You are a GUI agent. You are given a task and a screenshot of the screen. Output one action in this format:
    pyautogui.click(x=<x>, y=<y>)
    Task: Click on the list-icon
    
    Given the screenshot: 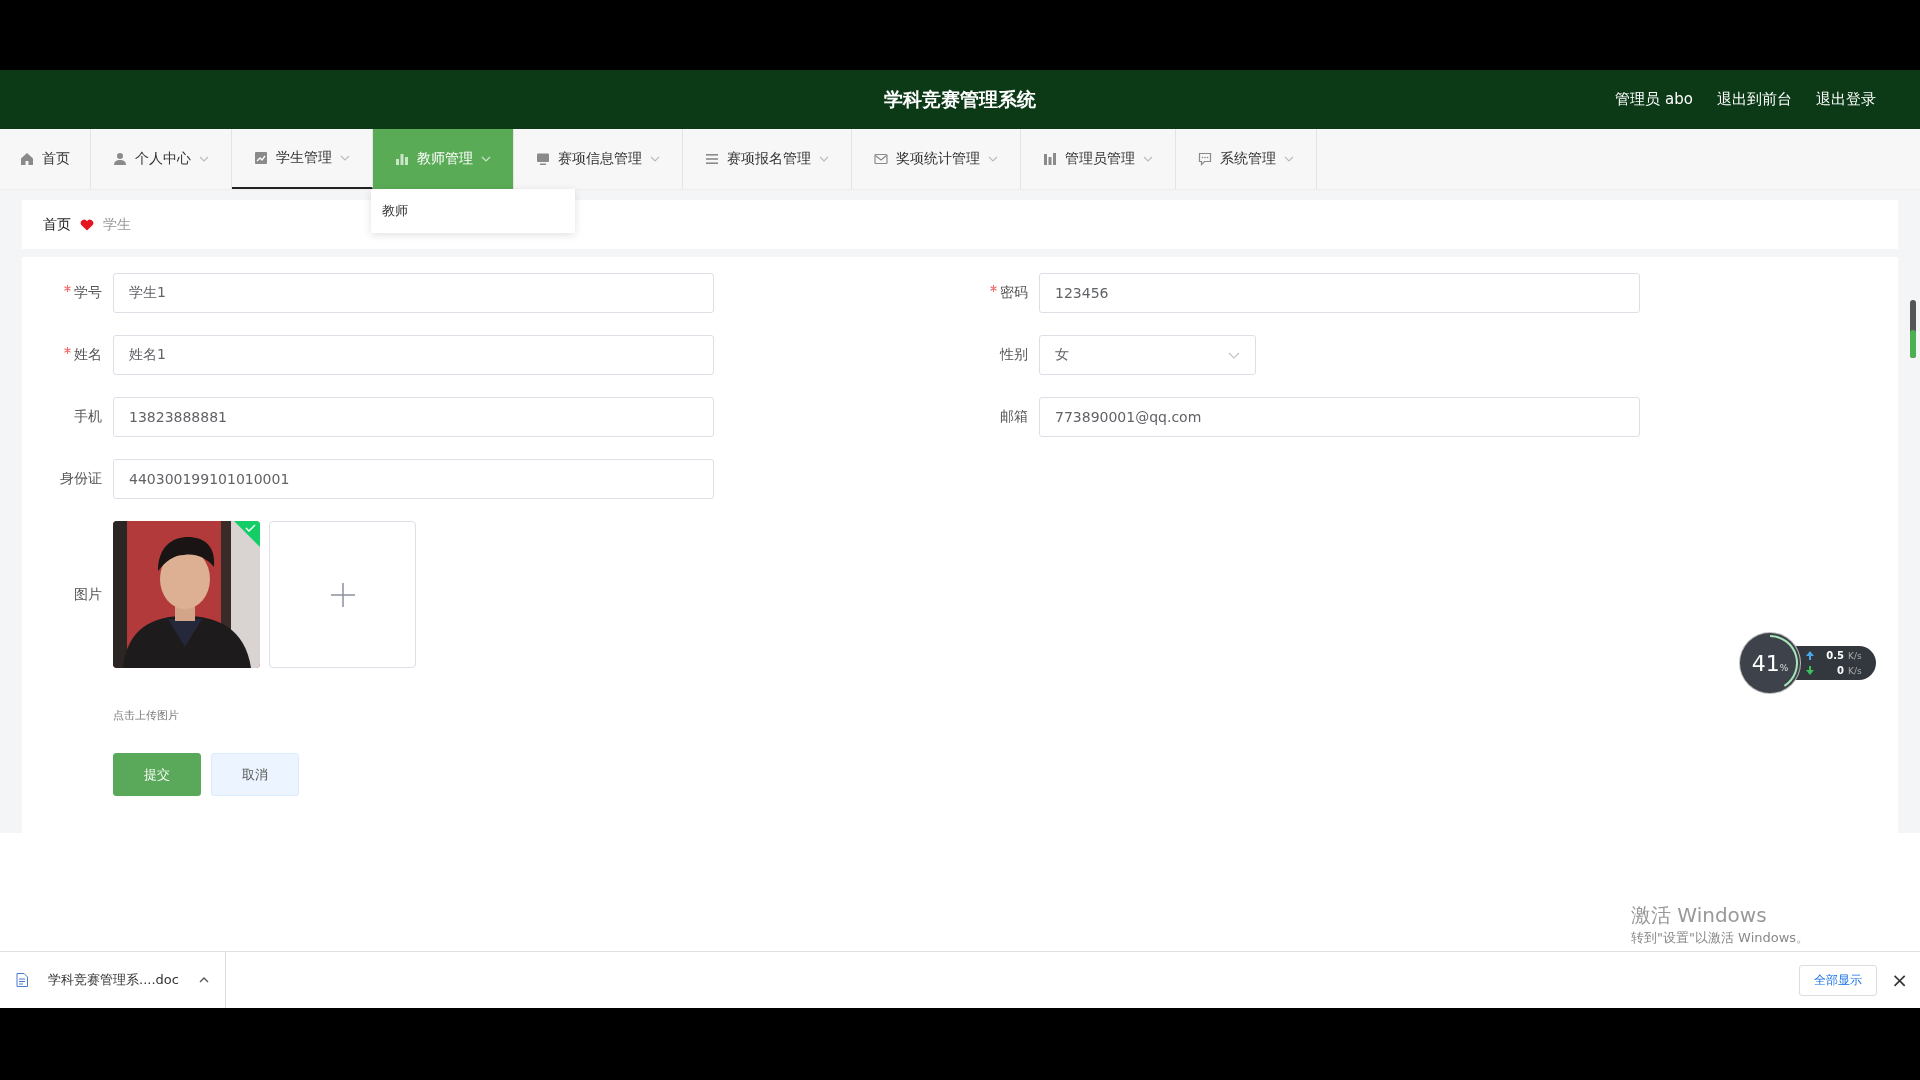 What is the action you would take?
    pyautogui.click(x=712, y=159)
    